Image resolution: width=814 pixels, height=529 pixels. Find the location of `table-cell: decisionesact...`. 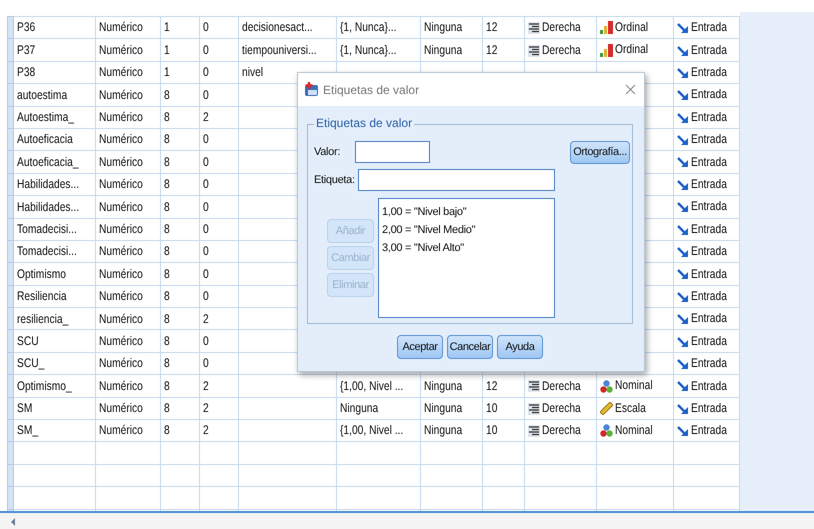

table-cell: decisionesact... is located at coordinates (287, 27).